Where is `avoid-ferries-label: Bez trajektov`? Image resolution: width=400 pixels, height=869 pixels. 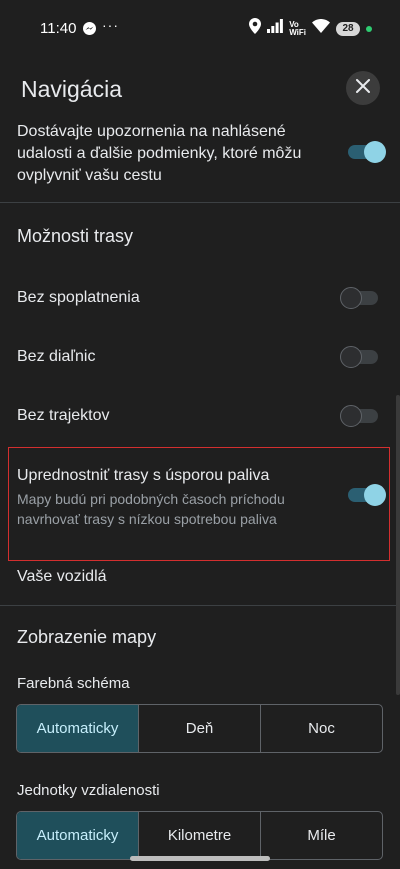 avoid-ferries-label: Bez trajektov is located at coordinates (63, 416).